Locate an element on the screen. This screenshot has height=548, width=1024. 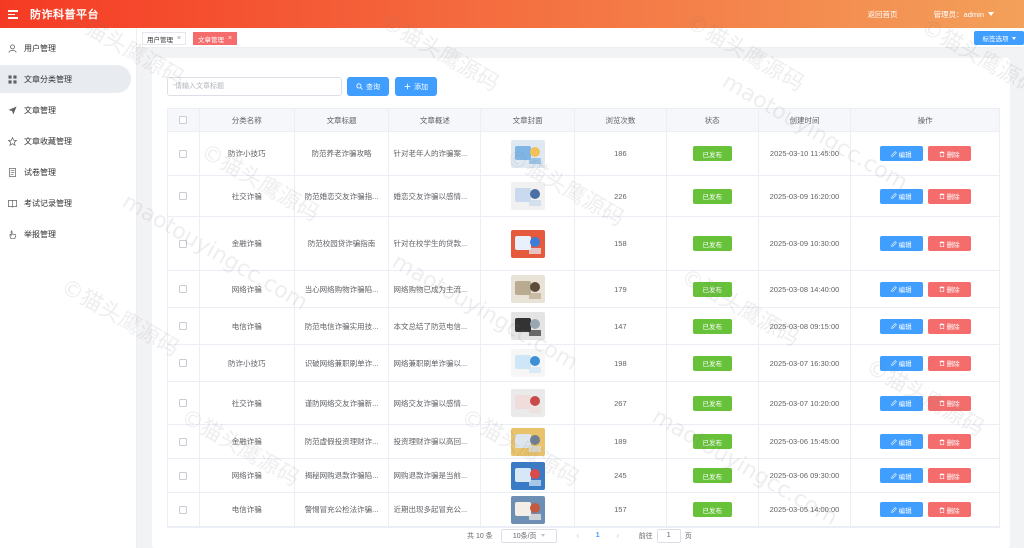
sidebar-item-articles: 文章管理 is located at coordinates (65, 110).